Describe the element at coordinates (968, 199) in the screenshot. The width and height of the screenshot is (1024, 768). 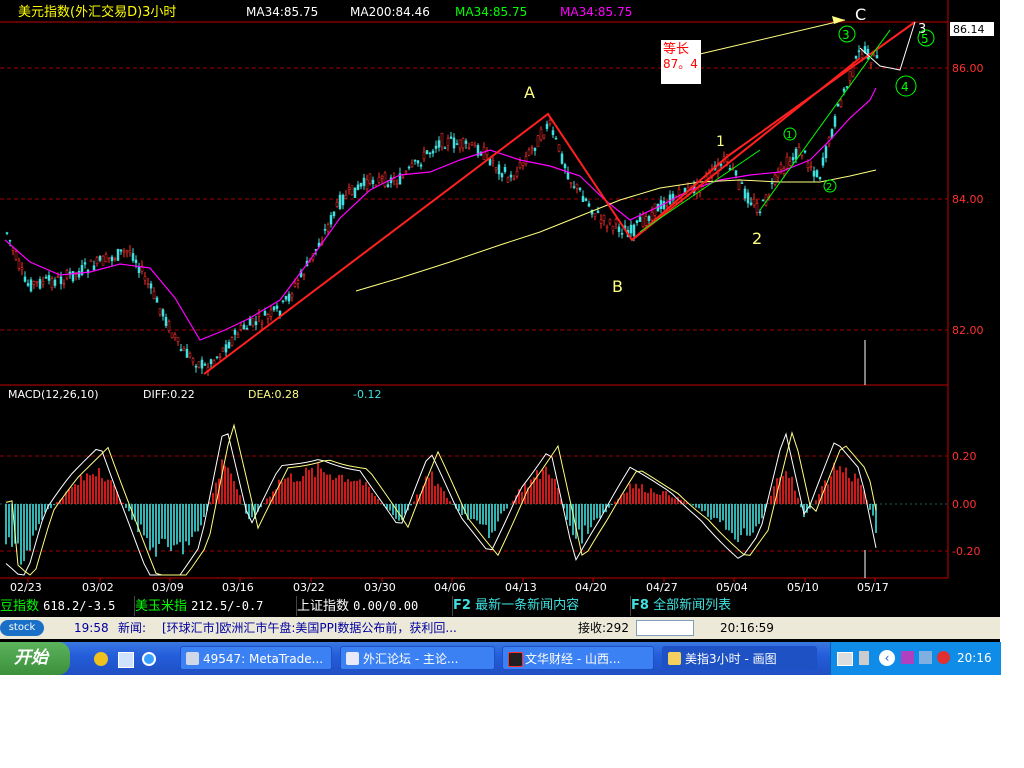
I see `price-tick: 84.00` at that location.